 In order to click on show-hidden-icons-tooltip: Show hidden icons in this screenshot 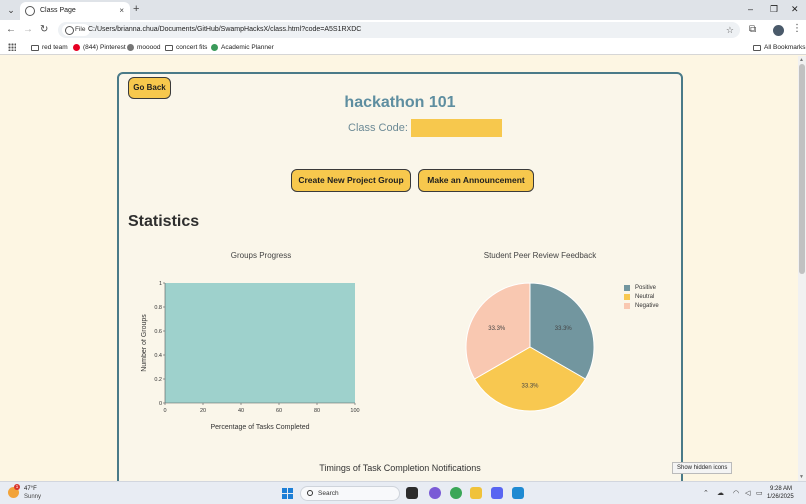, I will do `click(702, 468)`.